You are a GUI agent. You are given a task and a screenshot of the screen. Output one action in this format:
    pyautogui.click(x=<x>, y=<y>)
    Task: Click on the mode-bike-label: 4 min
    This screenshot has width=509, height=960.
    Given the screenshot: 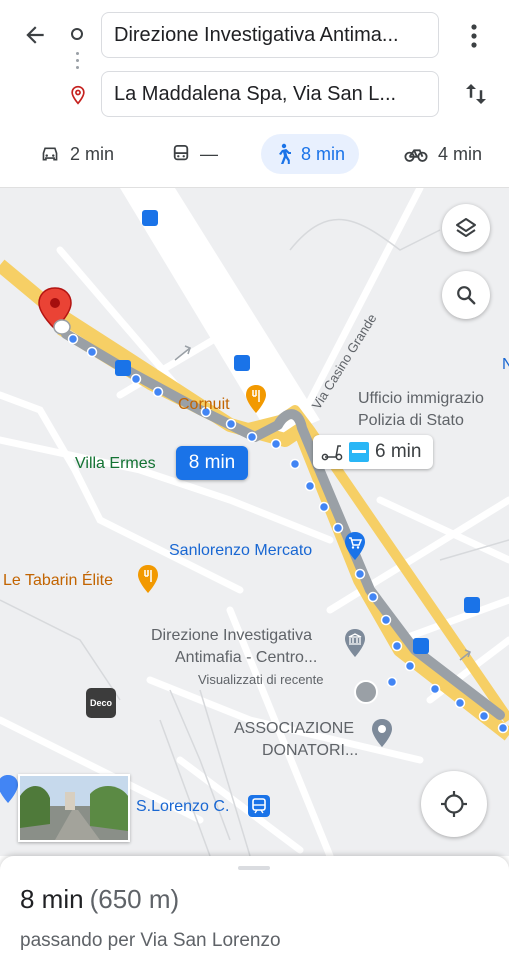 What is the action you would take?
    pyautogui.click(x=460, y=153)
    